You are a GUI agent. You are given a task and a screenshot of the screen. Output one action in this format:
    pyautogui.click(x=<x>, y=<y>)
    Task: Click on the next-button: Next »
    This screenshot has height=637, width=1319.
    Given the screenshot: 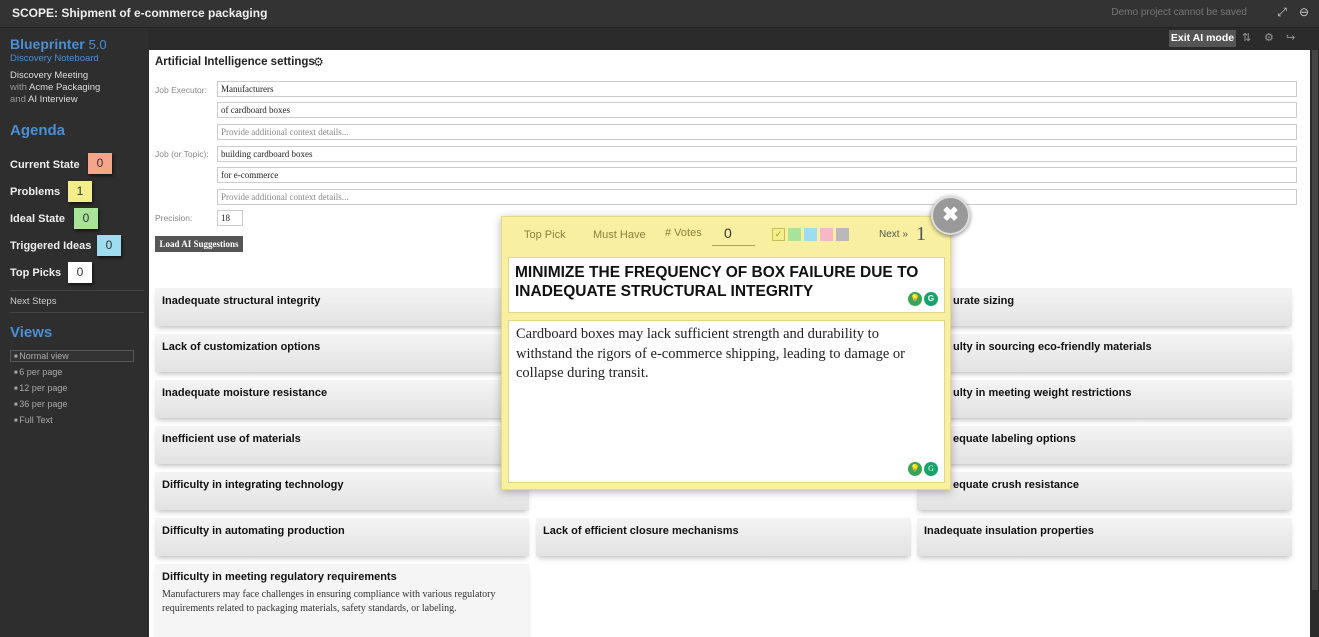 What is the action you would take?
    pyautogui.click(x=893, y=234)
    